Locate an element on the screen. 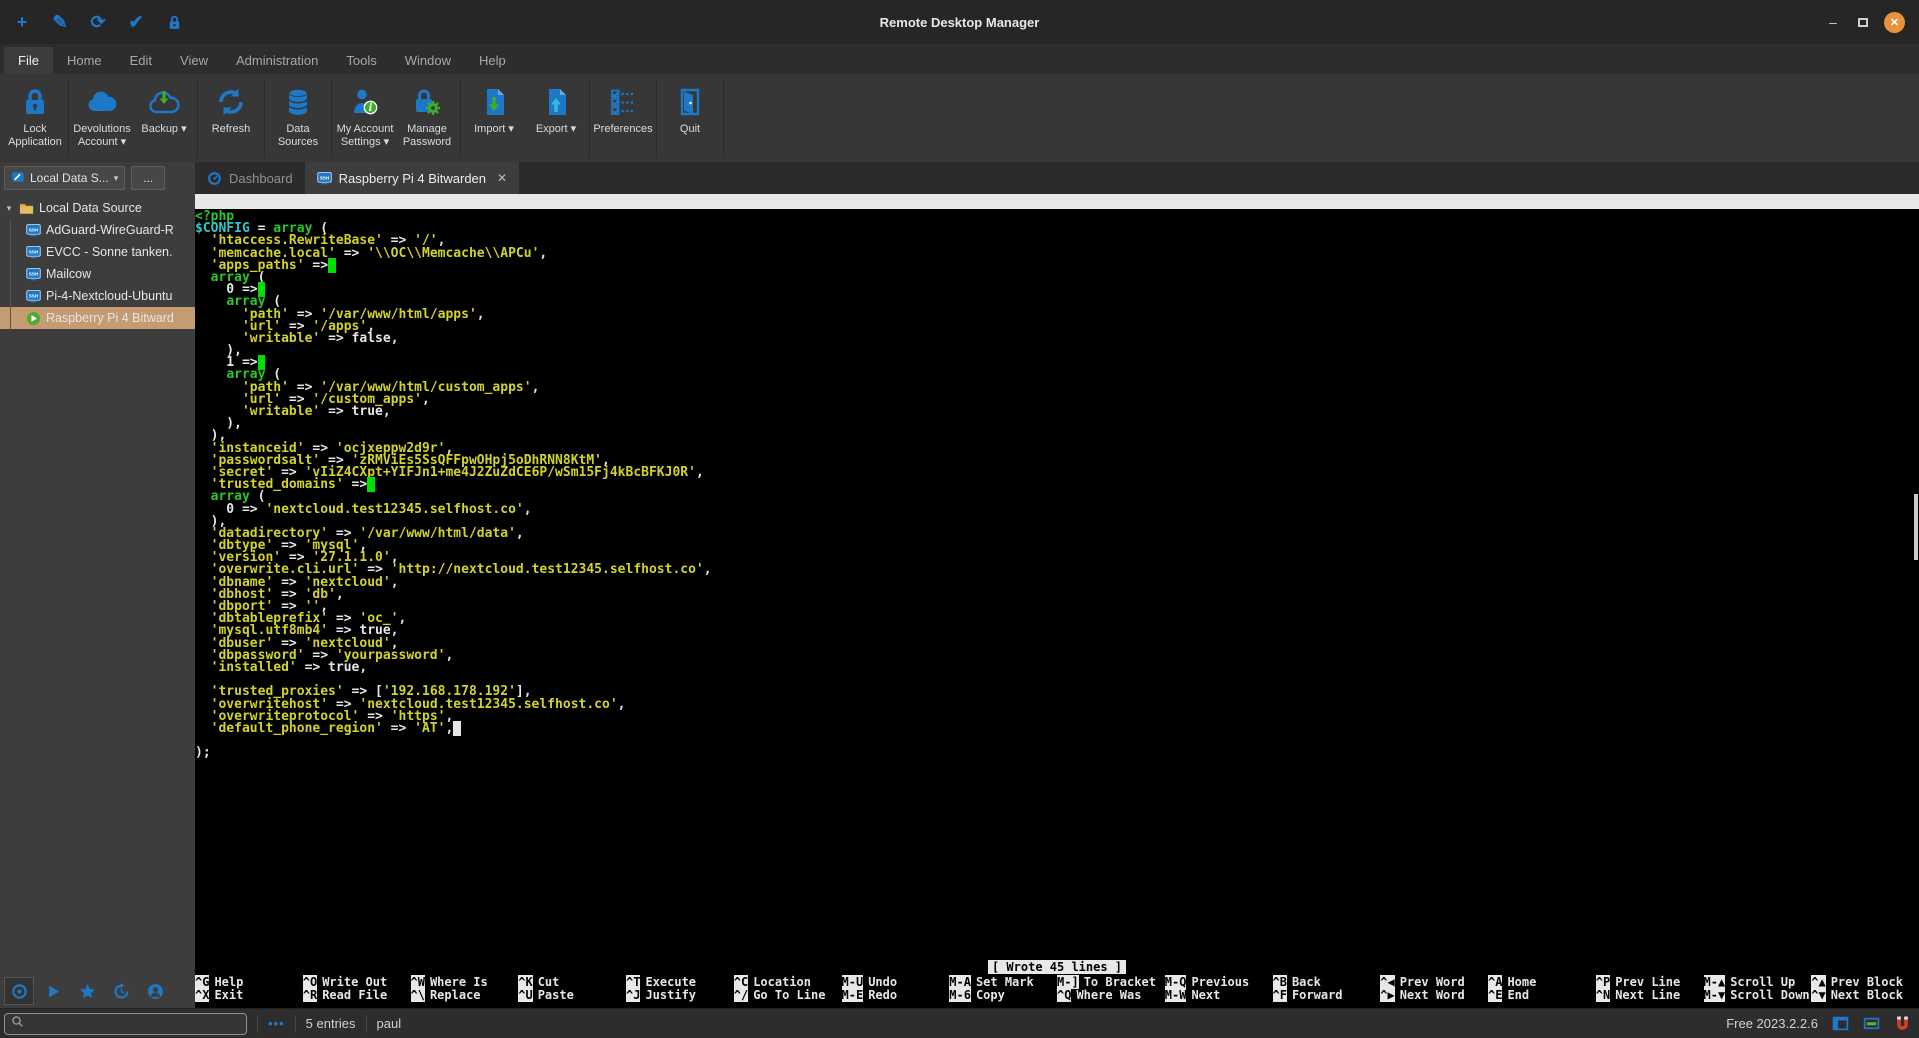 This screenshot has height=1038, width=1919. tree-item-evcc-sonne-tanken-: SSH EVCC - Sonne tanken. is located at coordinates (97, 252).